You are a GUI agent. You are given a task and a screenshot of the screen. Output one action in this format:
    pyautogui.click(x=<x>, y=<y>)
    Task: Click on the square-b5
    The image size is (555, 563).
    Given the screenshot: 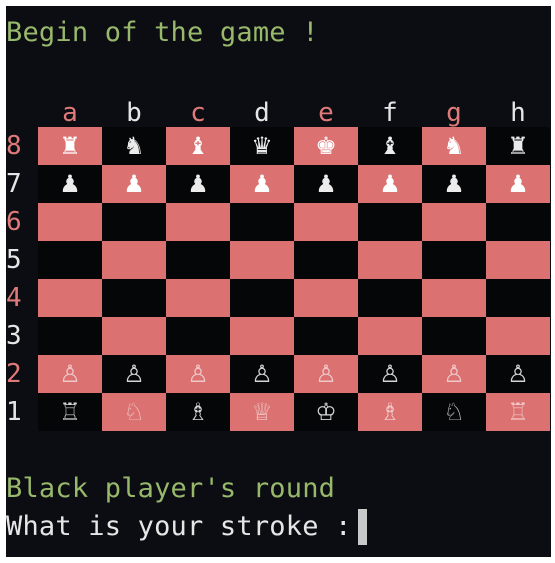 What is the action you would take?
    pyautogui.click(x=134, y=260)
    